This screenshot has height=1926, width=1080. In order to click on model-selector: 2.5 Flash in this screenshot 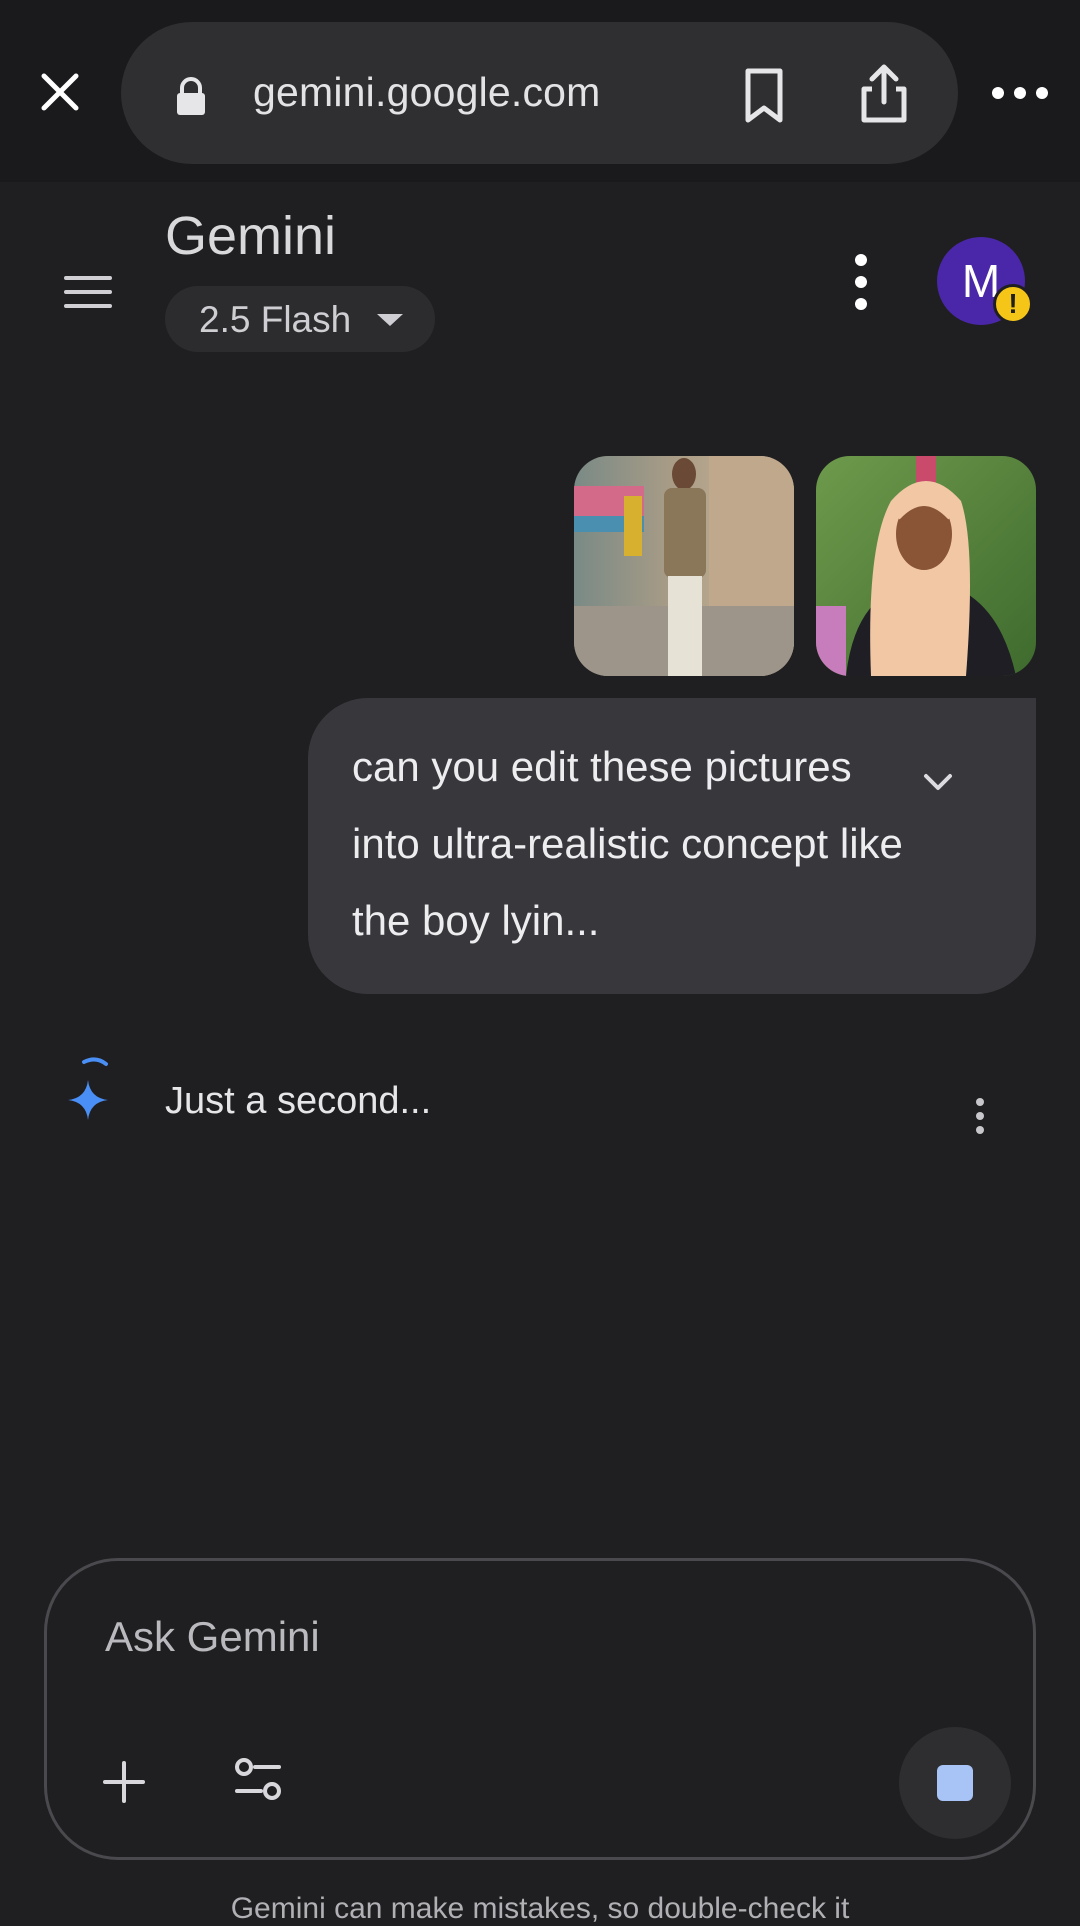, I will do `click(300, 319)`.